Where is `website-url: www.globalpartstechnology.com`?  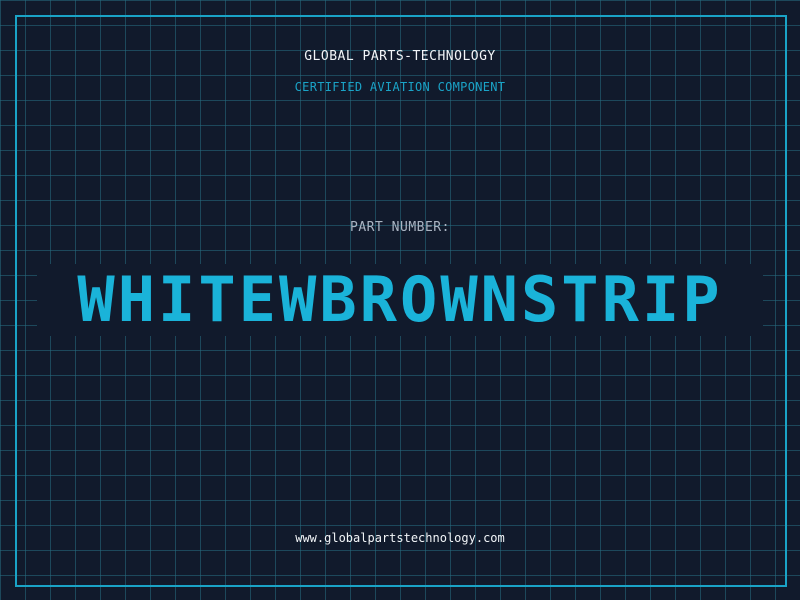 website-url: www.globalpartstechnology.com is located at coordinates (400, 538).